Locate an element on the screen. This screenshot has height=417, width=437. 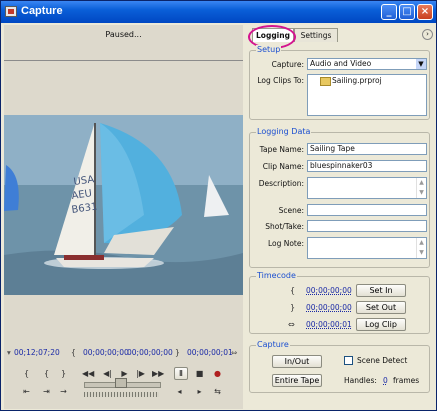
record-icon: ● is located at coordinates (217, 373).